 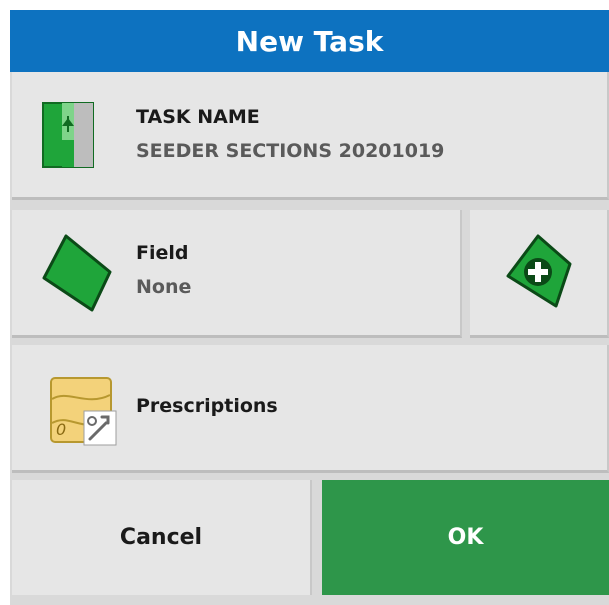 I want to click on add-field-icon, so click(x=539, y=273).